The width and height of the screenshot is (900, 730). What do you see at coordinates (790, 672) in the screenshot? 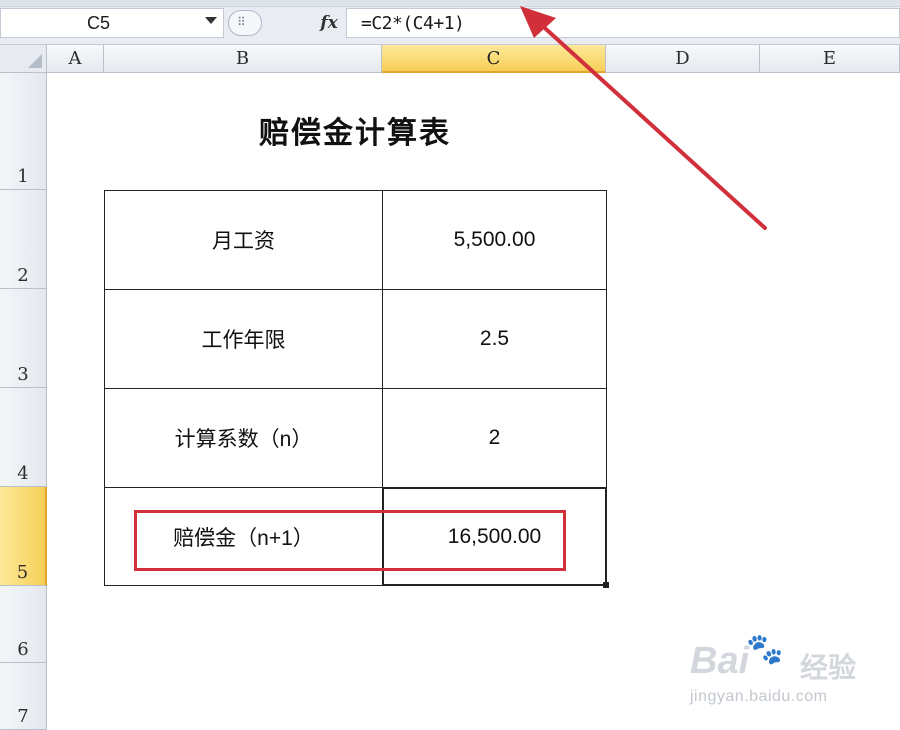
I see `baidu-watermark: Bai 🐾 经验 jingyan.baidu.com` at bounding box center [790, 672].